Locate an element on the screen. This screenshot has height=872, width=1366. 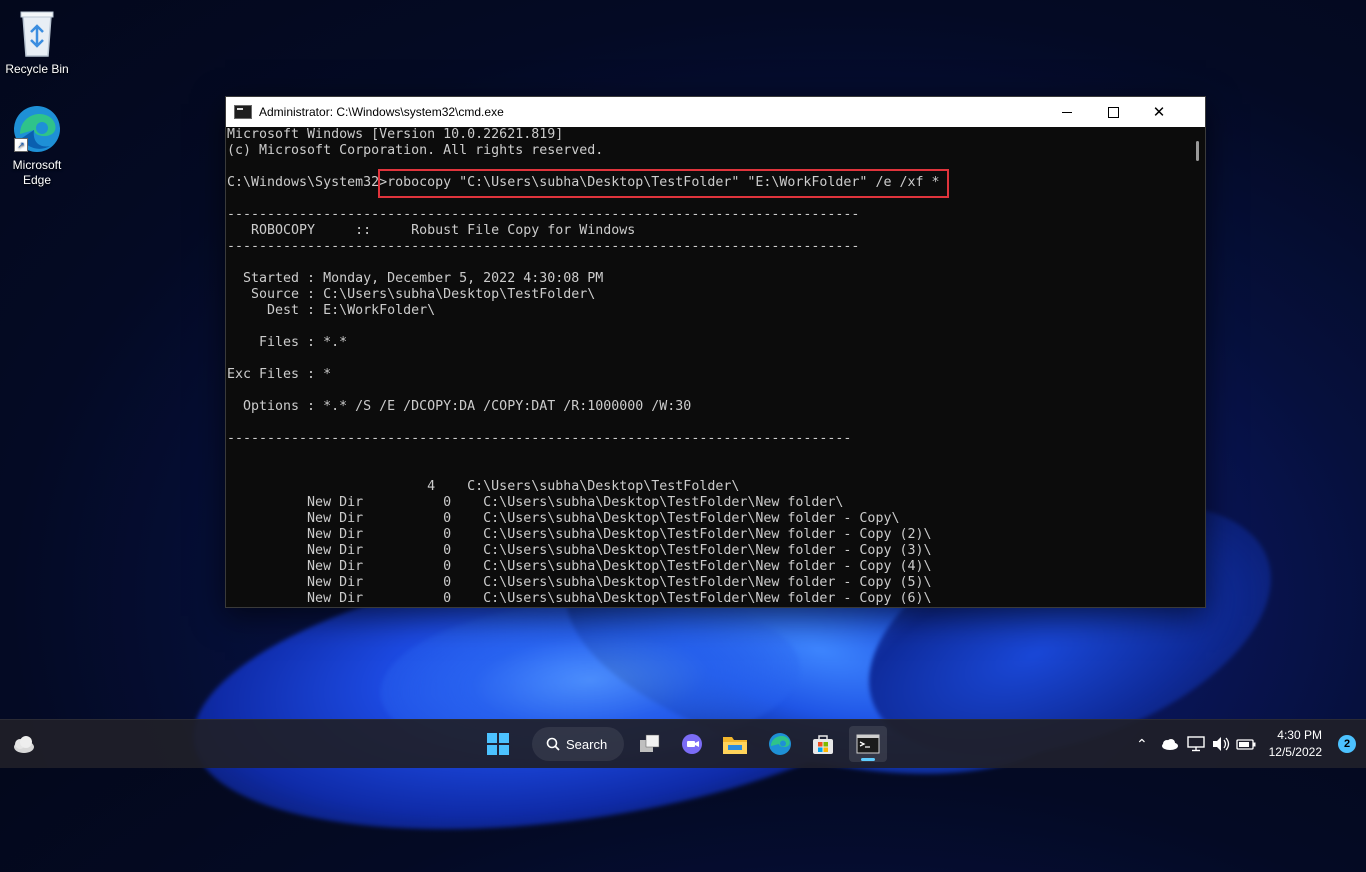
chat-button is located at coordinates (692, 744).